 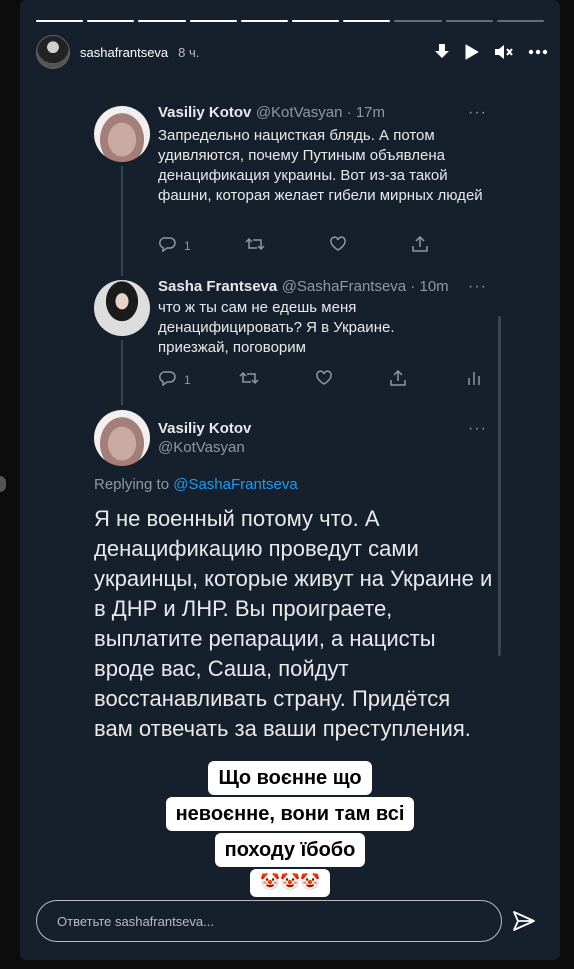 What do you see at coordinates (201, 447) in the screenshot?
I see `tweet-handle: @KotVasyan` at bounding box center [201, 447].